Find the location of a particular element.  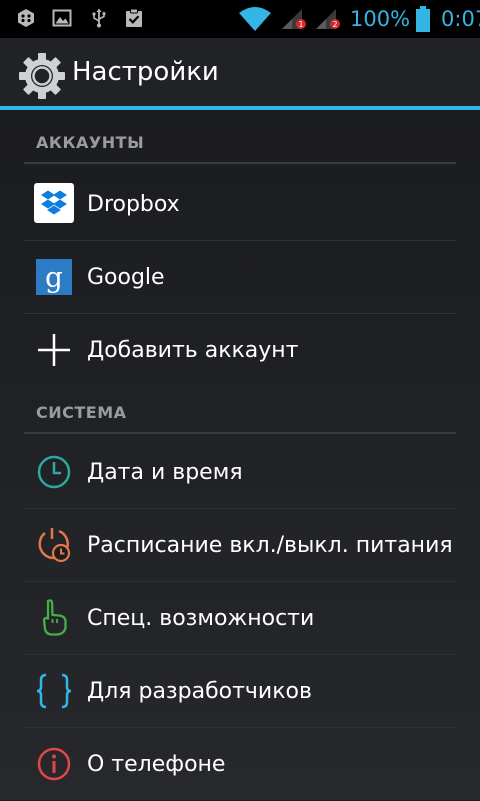

settings-item-add-account: Добавить аккаунт is located at coordinates (240, 350).